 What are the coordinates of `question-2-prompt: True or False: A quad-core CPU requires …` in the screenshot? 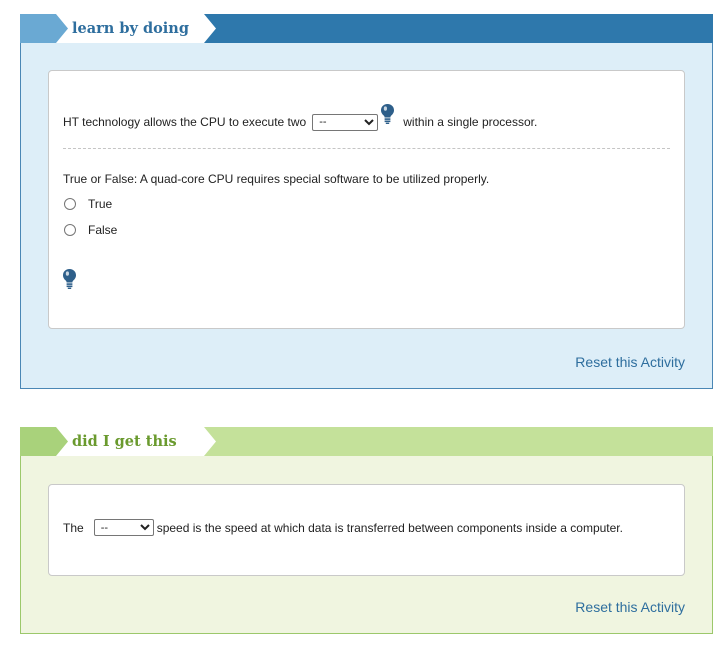 It's located at (276, 179).